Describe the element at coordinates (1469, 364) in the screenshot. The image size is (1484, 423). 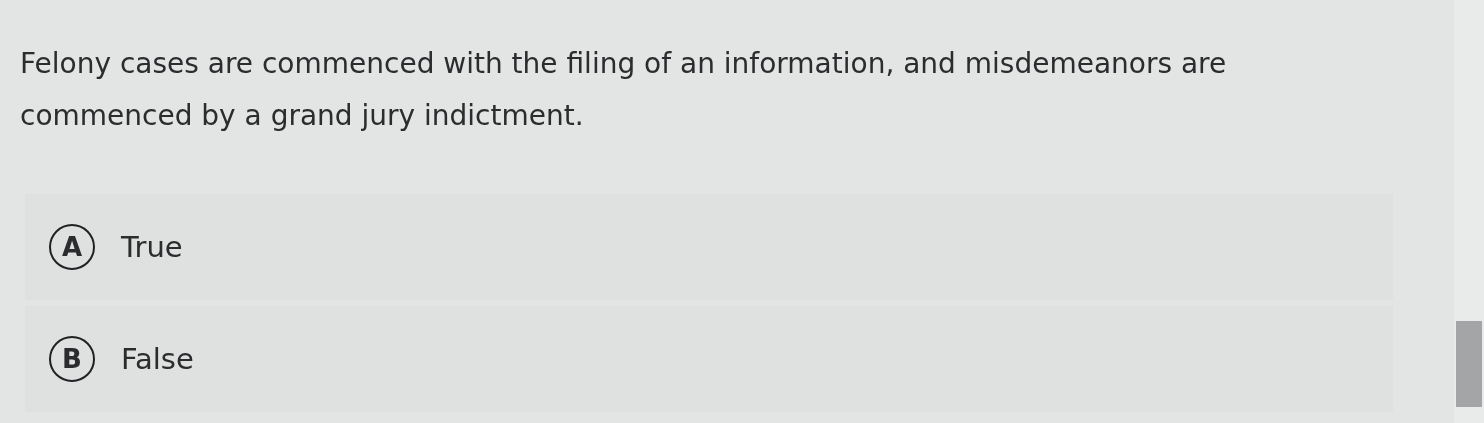
I see `scrollbar-thumb` at that location.